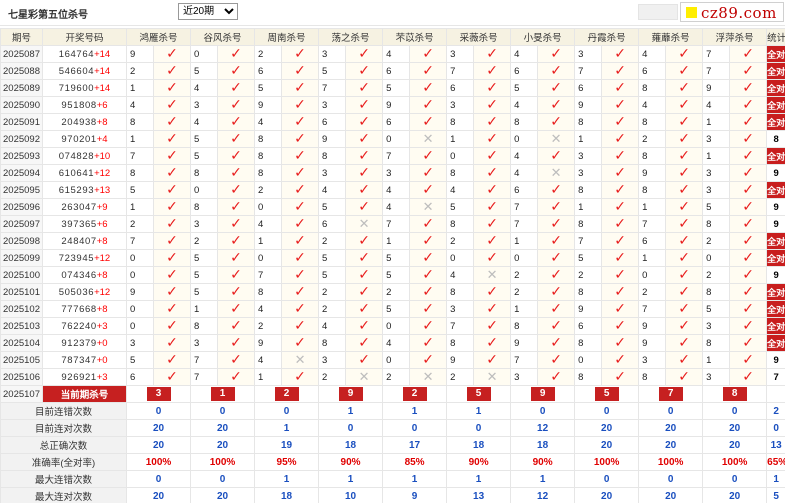  What do you see at coordinates (392, 343) in the screenshot?
I see `table-row: 2025104 912379+0 3 ✓ 3 ✓ 9 ✓ 8 ✓ 4 ✓ 8 ✓ 9 ✓ 8 ✓ 9 ✓ 8 ✓ 全对` at bounding box center [392, 343].